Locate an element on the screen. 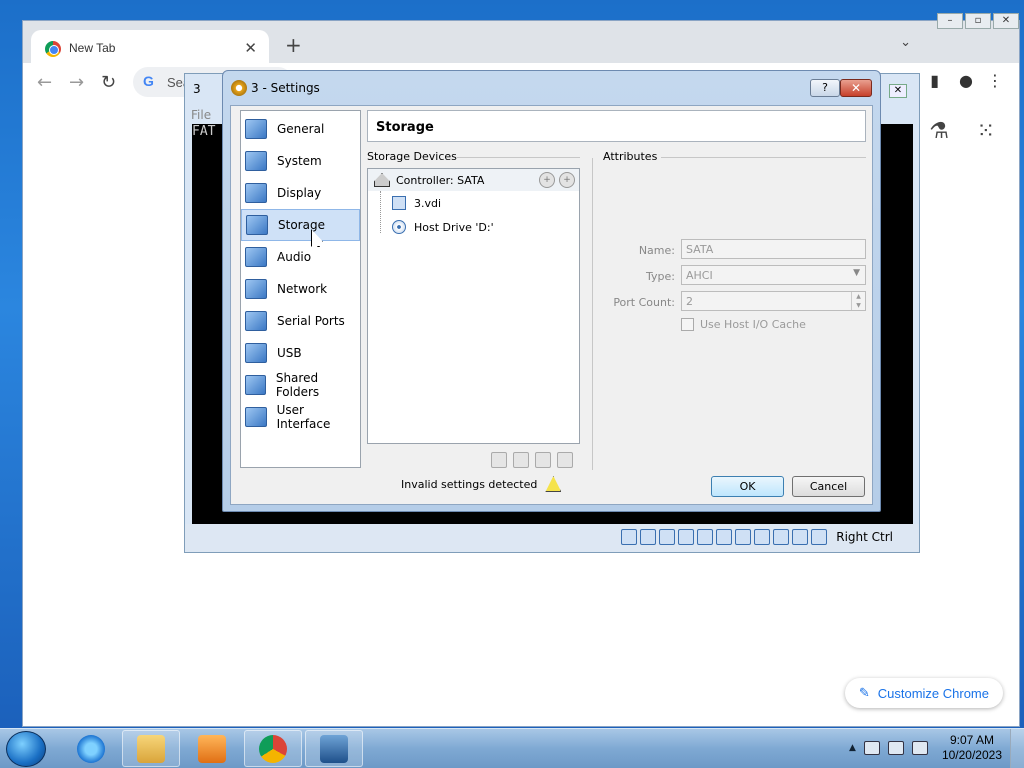 The height and width of the screenshot is (768, 1024). back-button: ← is located at coordinates (44, 82).